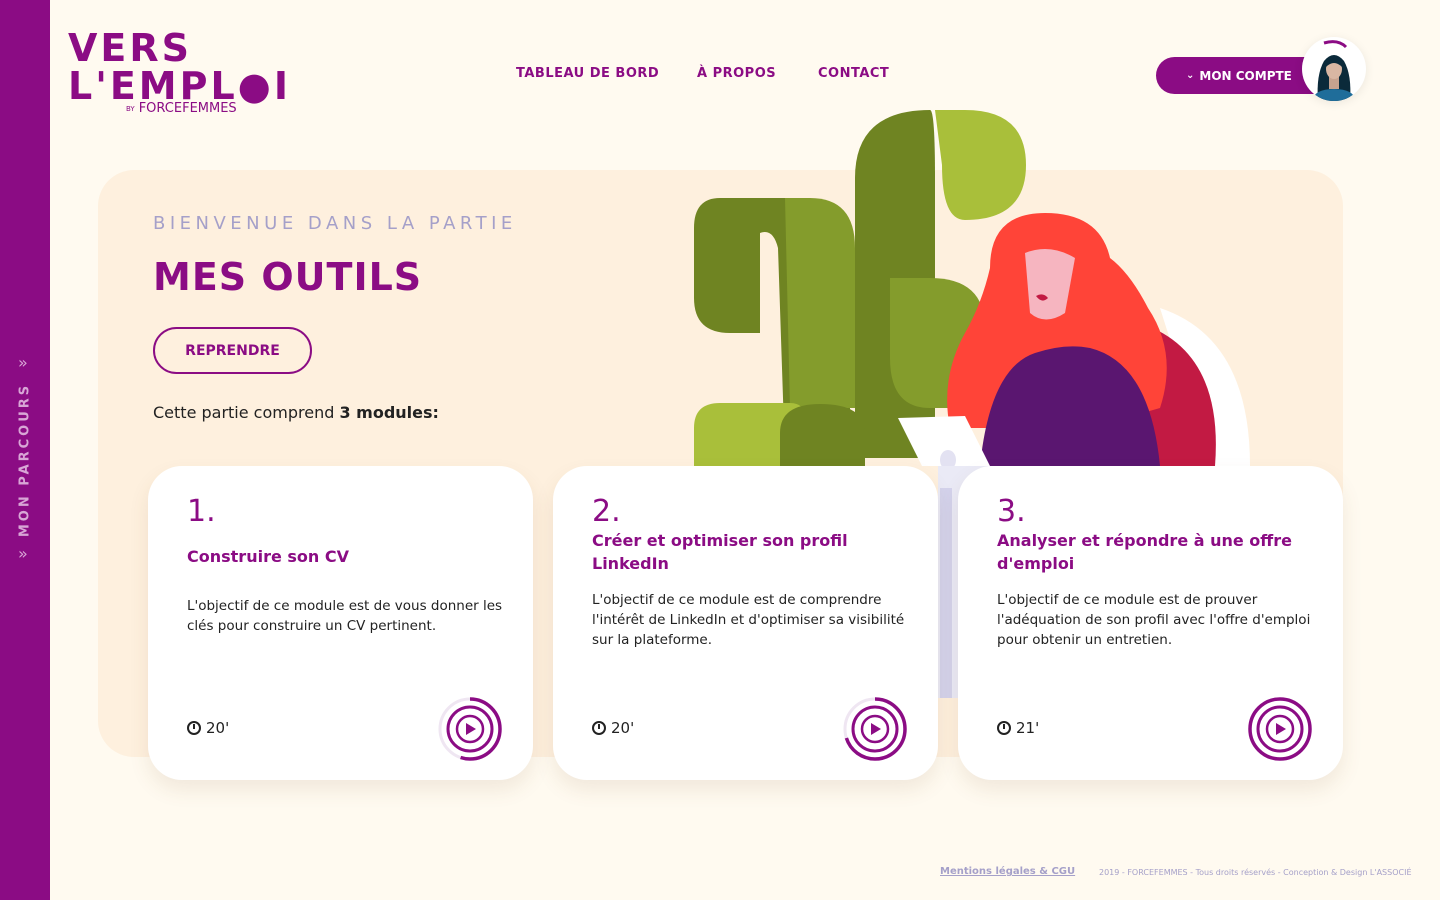 The image size is (1440, 900). Describe the element at coordinates (853, 73) in the screenshot. I see `nav-contact: CONTACT` at that location.